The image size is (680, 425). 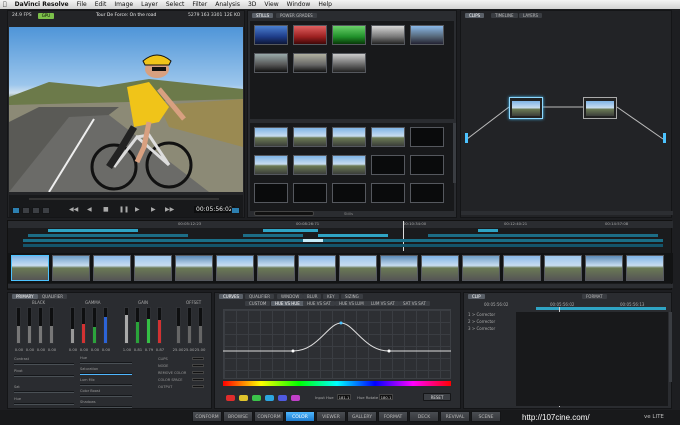 What do you see at coordinates (481, 315) in the screenshot?
I see `keyframe-row-label: 1 > Corrector` at bounding box center [481, 315].